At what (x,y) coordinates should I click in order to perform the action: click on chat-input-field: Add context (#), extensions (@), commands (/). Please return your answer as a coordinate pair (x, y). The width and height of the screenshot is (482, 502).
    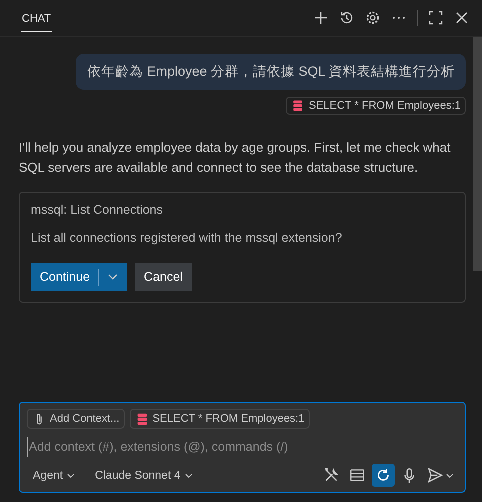
    Looking at the image, I should click on (243, 447).